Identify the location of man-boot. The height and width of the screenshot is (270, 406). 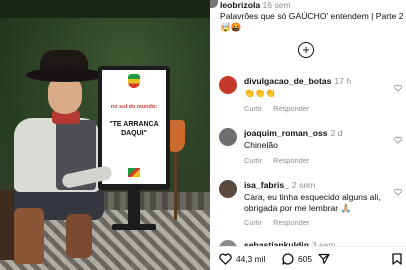
(29, 236).